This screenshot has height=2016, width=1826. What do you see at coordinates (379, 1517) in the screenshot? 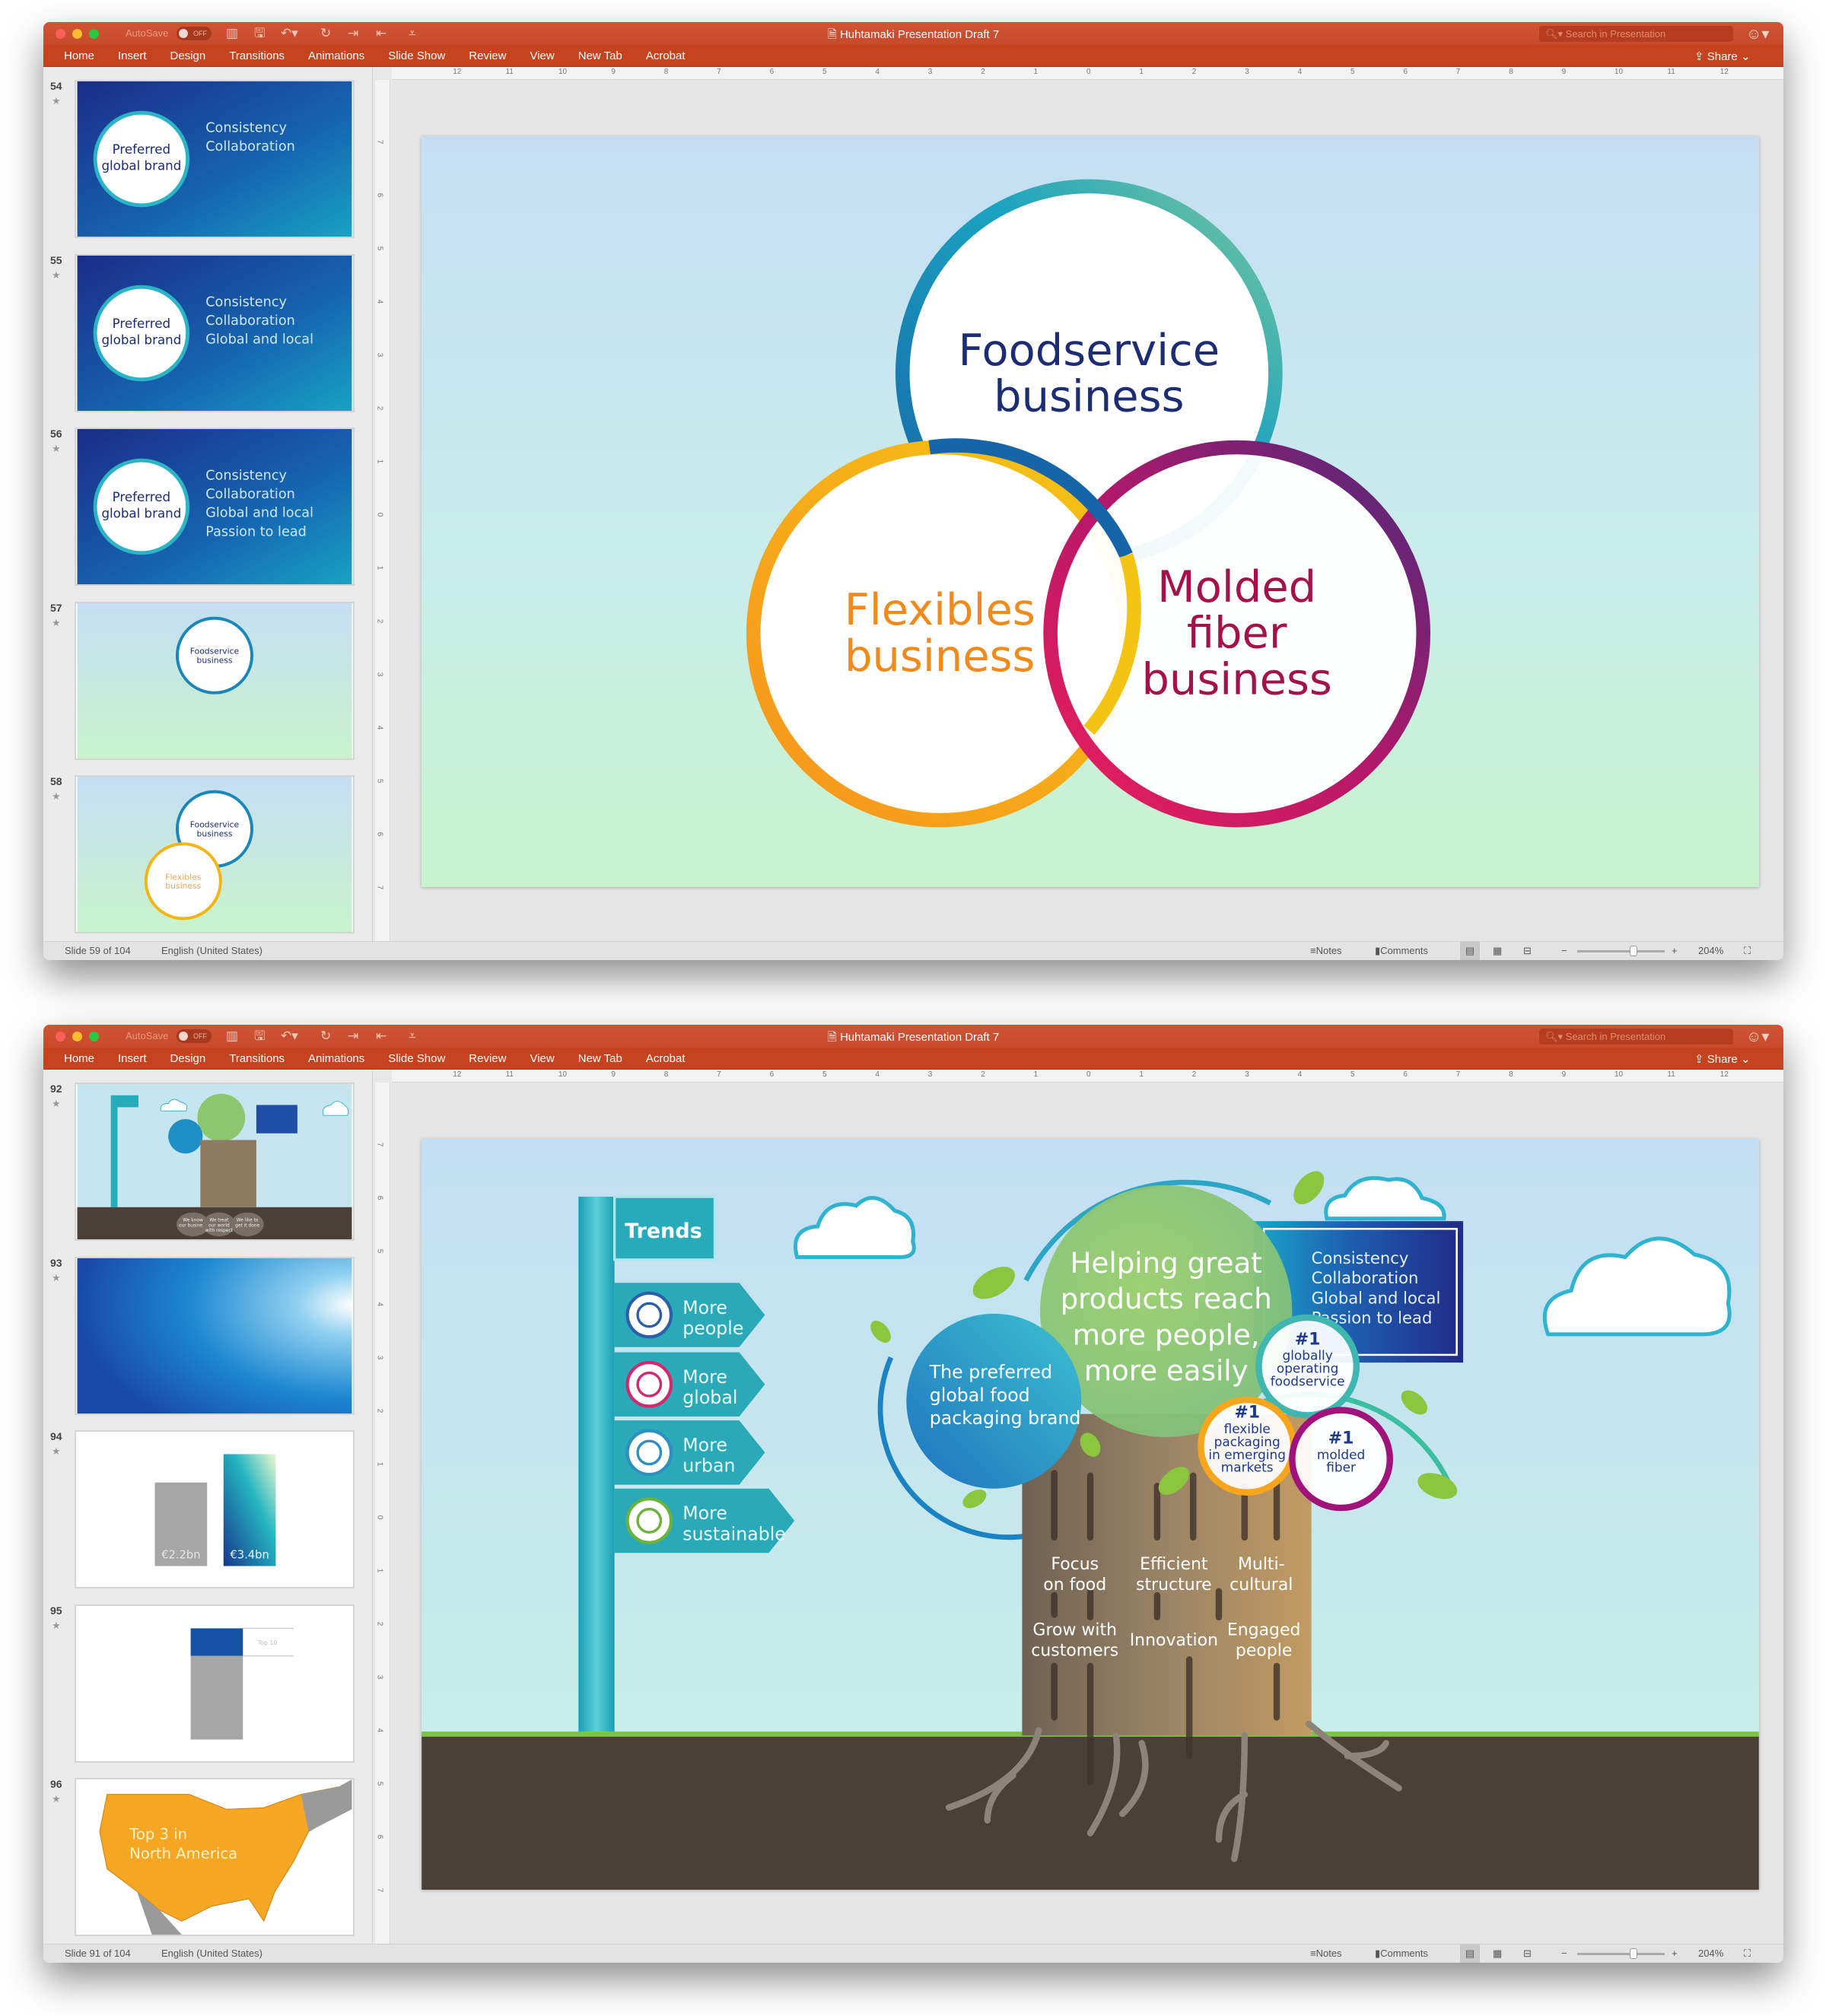
I see `ruler-label: 0` at bounding box center [379, 1517].